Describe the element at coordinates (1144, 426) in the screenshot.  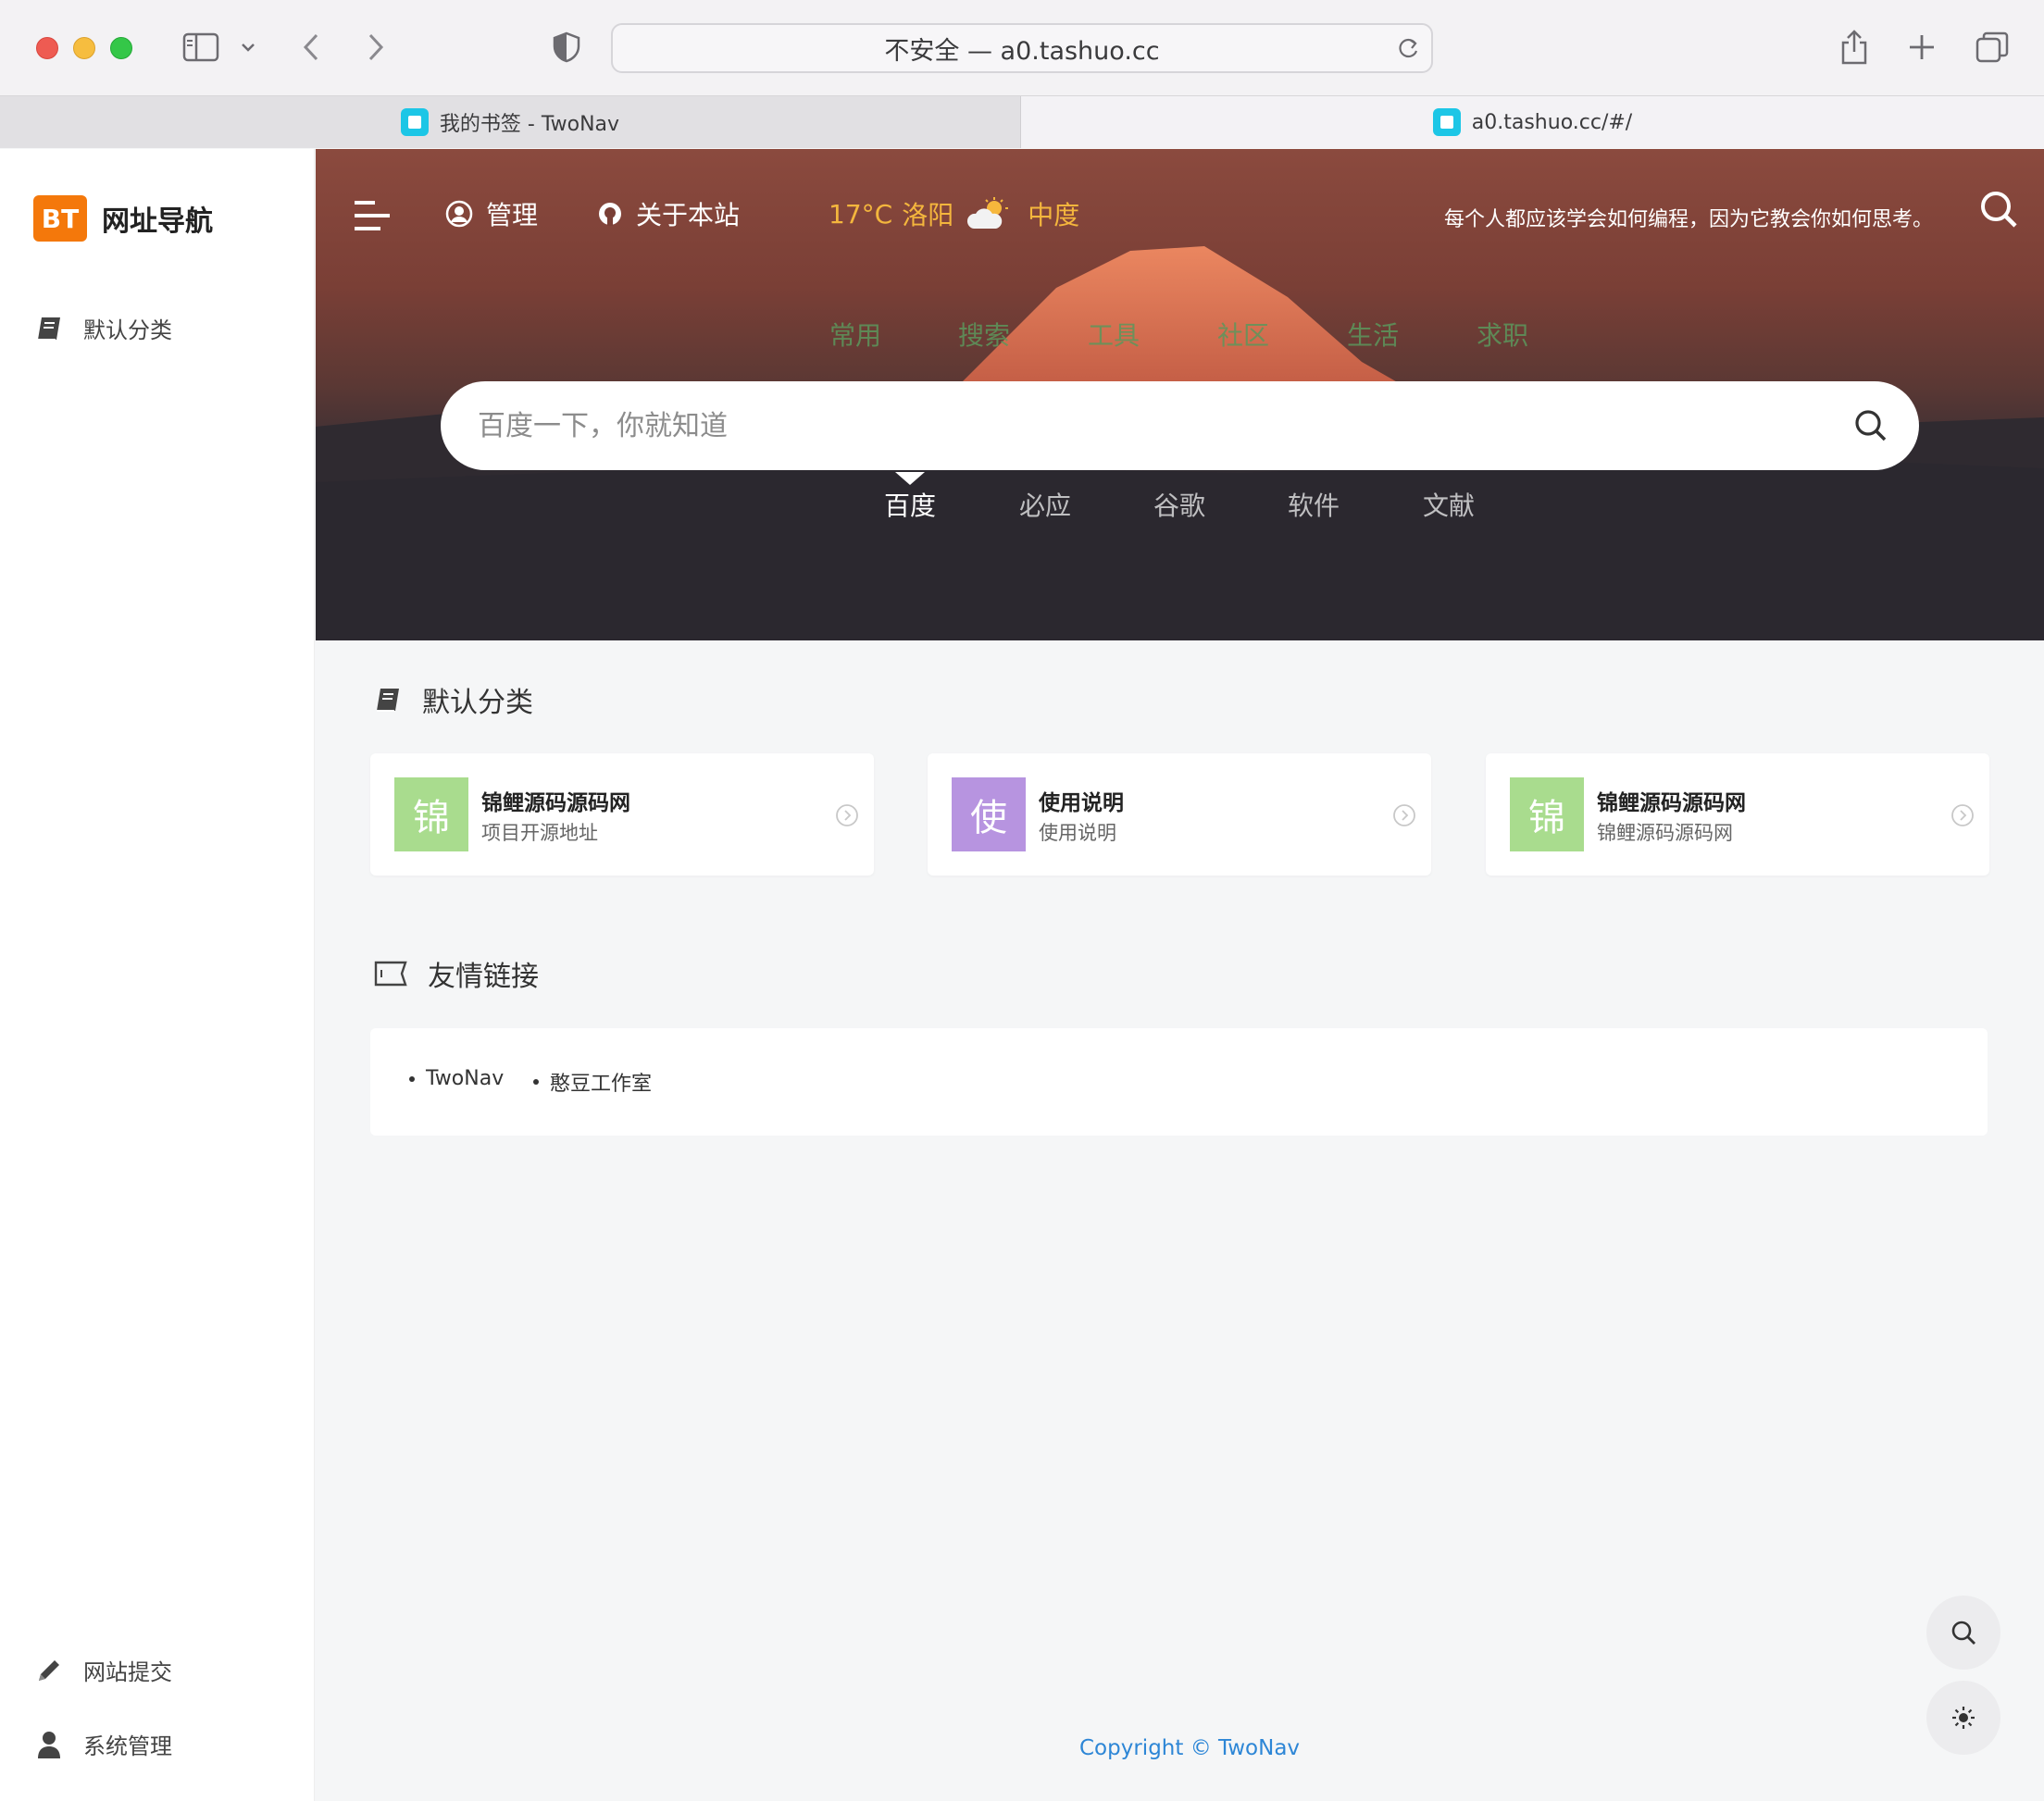
I see `search-input` at that location.